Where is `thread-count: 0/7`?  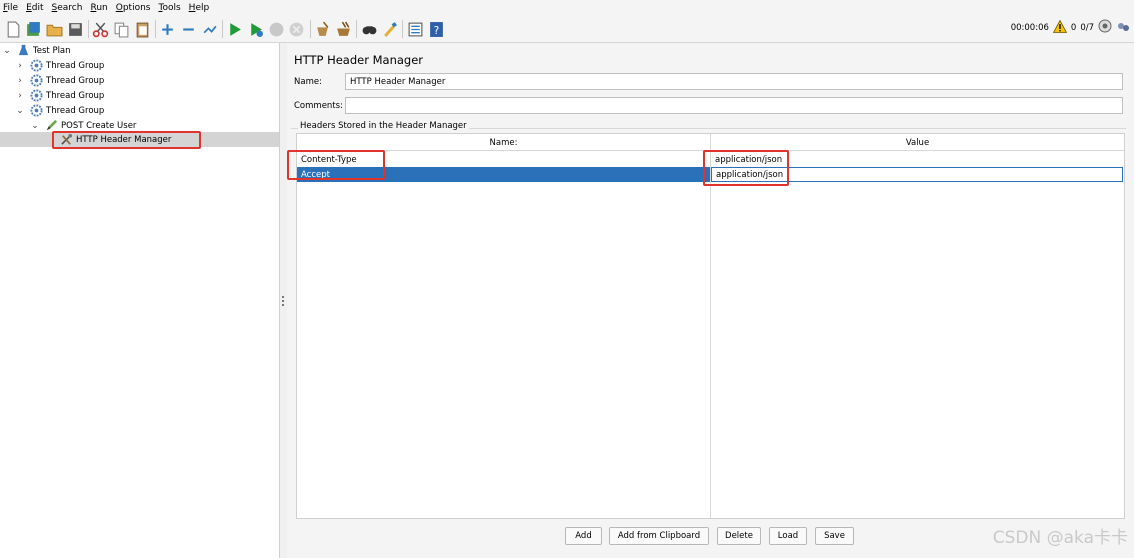 thread-count: 0/7 is located at coordinates (1087, 27).